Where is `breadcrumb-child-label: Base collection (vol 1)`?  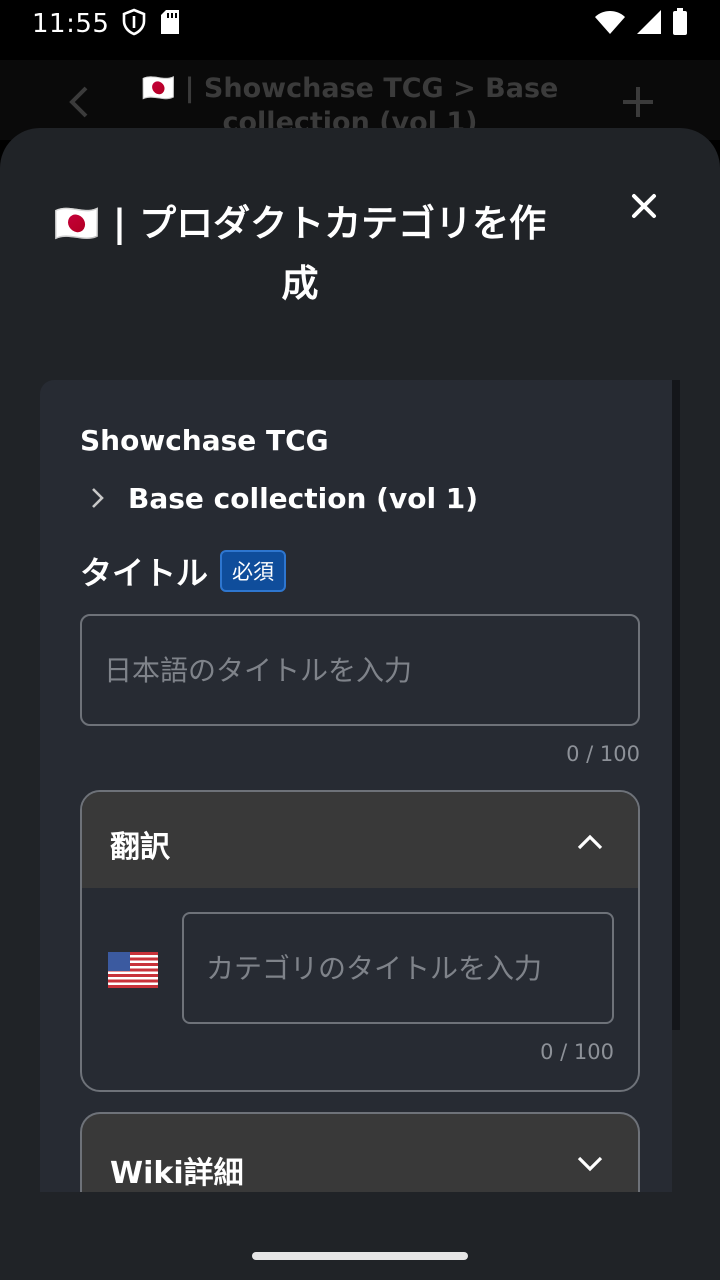
breadcrumb-child-label: Base collection (vol 1) is located at coordinates (303, 498).